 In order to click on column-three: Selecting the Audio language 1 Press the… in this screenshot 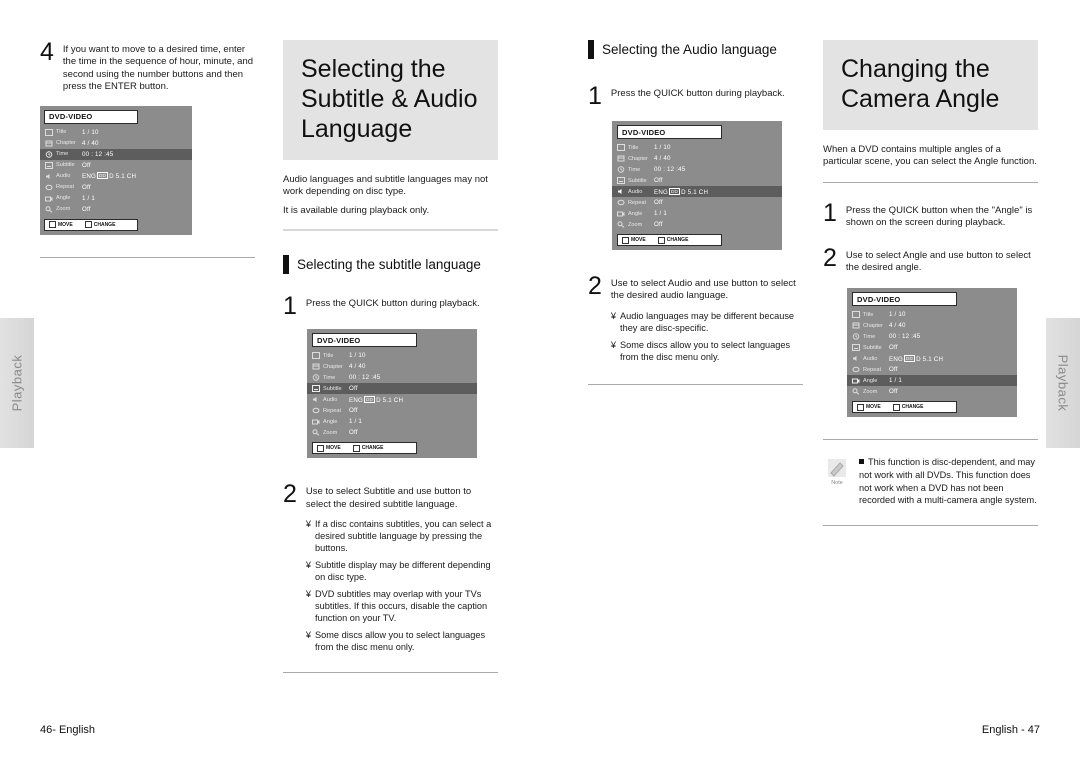, I will do `click(695, 212)`.